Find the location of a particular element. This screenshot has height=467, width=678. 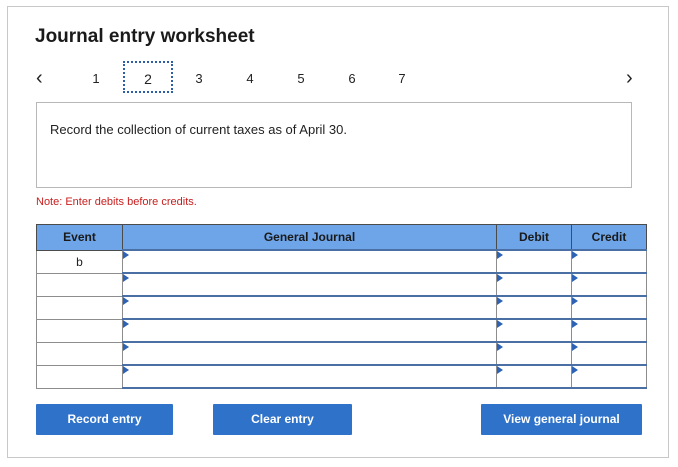

view-general-journal-button: View general journal is located at coordinates (561, 419).